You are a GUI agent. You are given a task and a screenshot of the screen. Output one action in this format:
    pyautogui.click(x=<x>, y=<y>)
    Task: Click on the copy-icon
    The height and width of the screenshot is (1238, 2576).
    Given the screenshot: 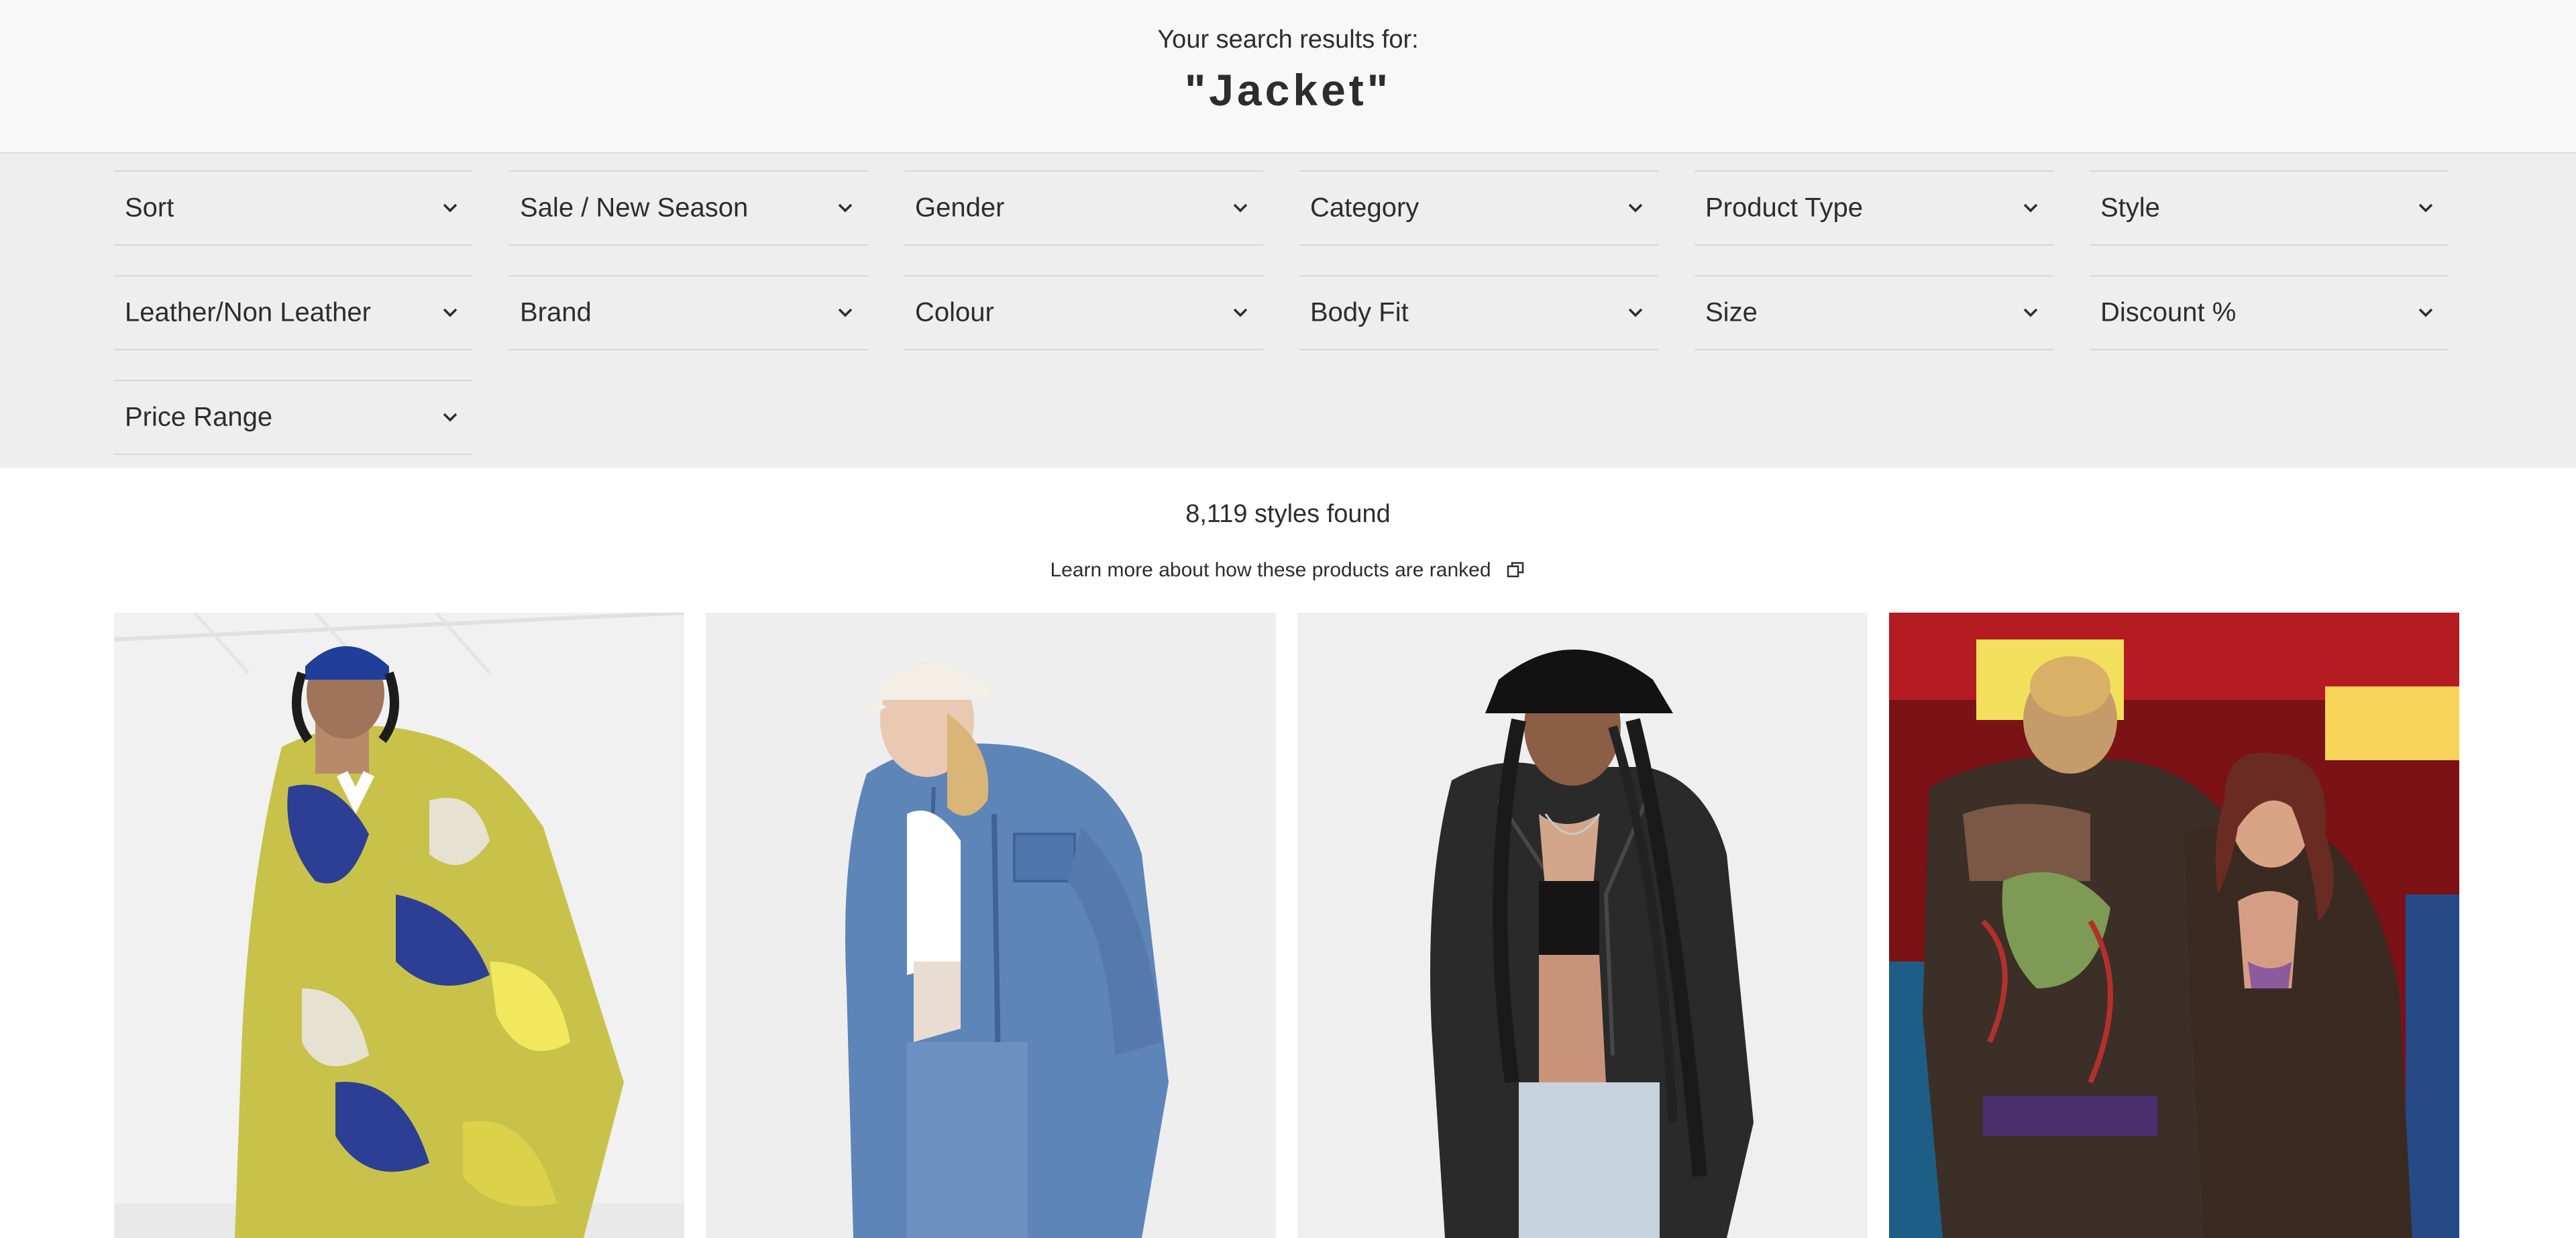 What is the action you would take?
    pyautogui.click(x=1516, y=570)
    